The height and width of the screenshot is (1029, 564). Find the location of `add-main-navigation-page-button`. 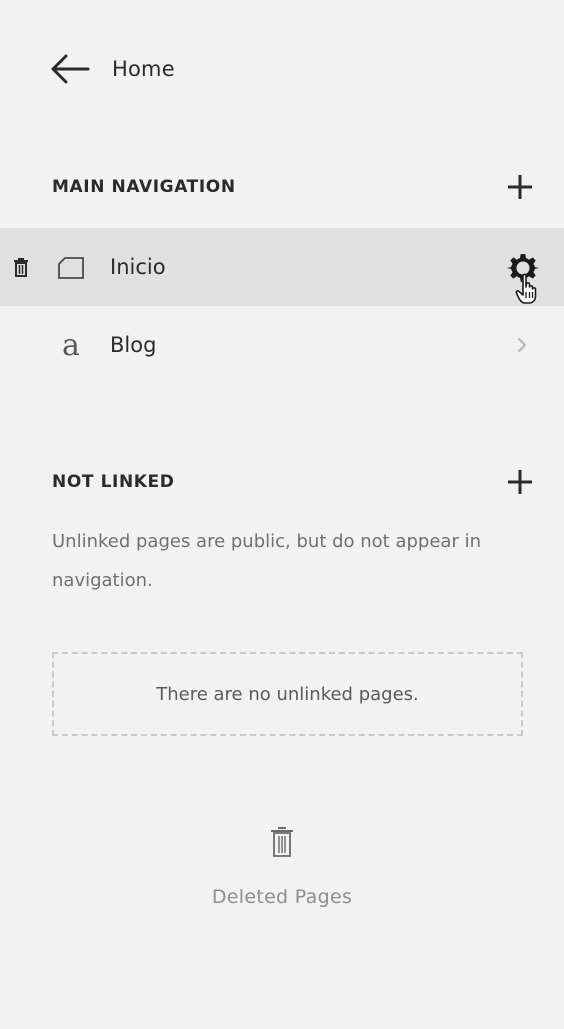

add-main-navigation-page-button is located at coordinates (520, 187).